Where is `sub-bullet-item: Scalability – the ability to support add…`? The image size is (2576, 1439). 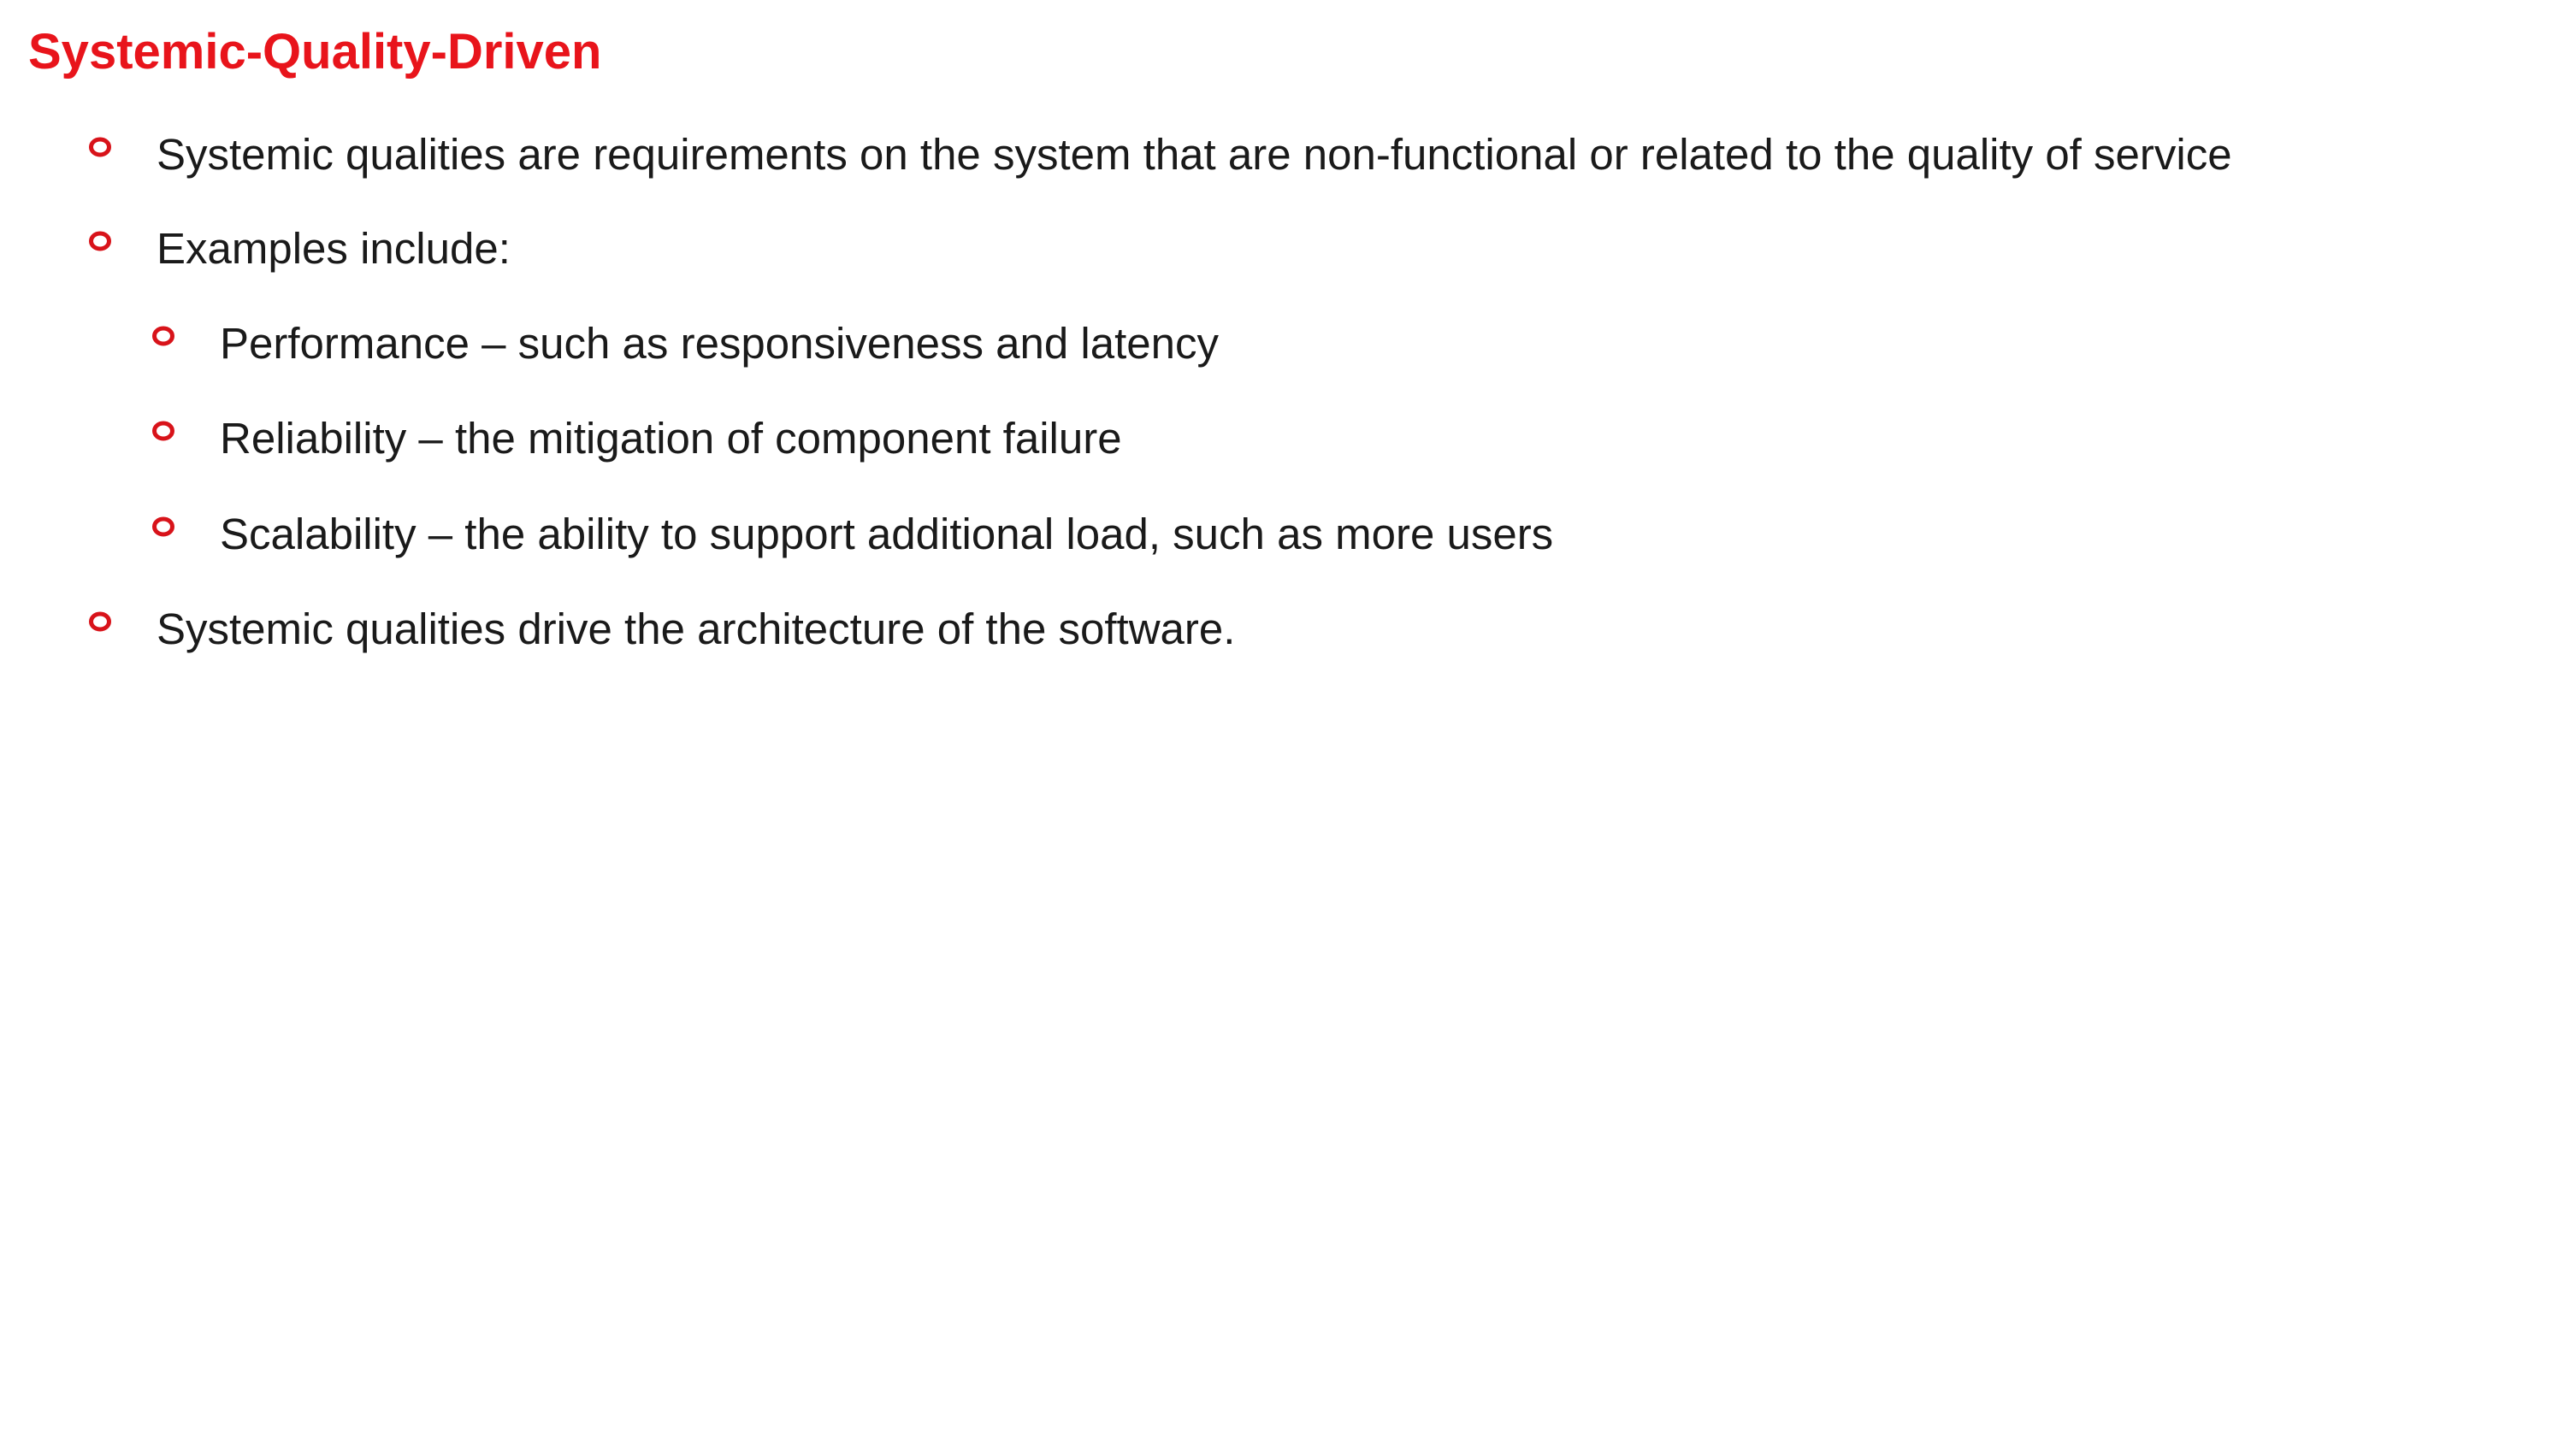
sub-bullet-item: Scalability – the ability to support add… is located at coordinates (1288, 534).